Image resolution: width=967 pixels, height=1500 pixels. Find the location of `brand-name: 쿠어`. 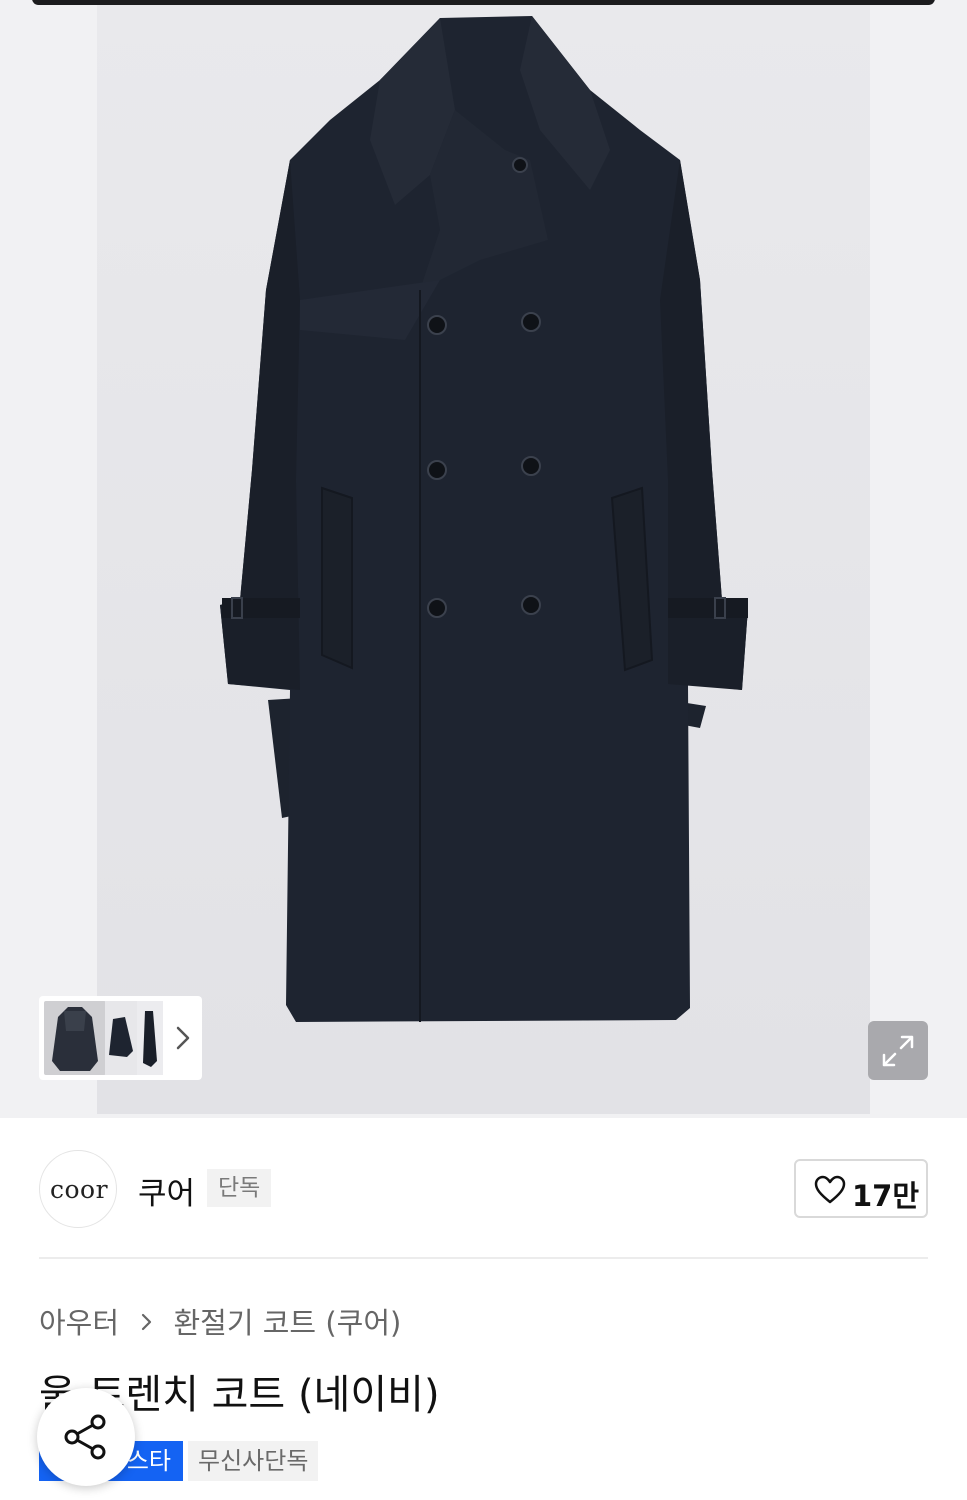

brand-name: 쿠어 is located at coordinates (166, 1190).